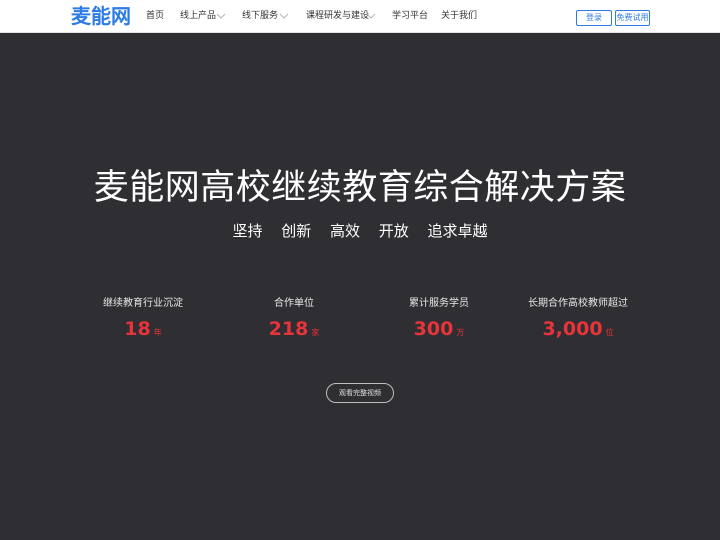  I want to click on stat-item: 继续教育行业沉淀 18 年, so click(143, 321).